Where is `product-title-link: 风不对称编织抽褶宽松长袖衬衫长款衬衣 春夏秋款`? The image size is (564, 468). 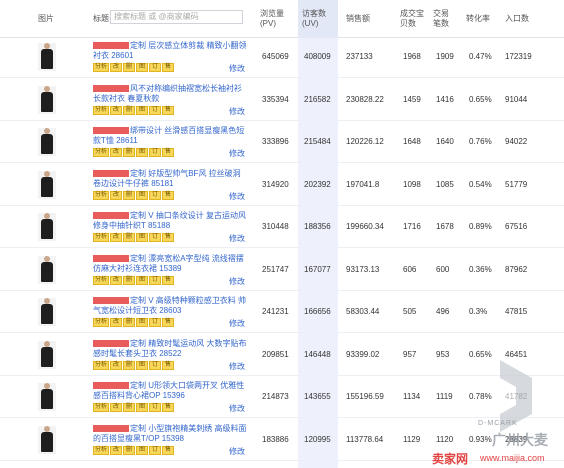 product-title-link: 风不对称编织抽褶宽松长袖衬衫长款衬衣 春夏秋款 is located at coordinates (170, 94).